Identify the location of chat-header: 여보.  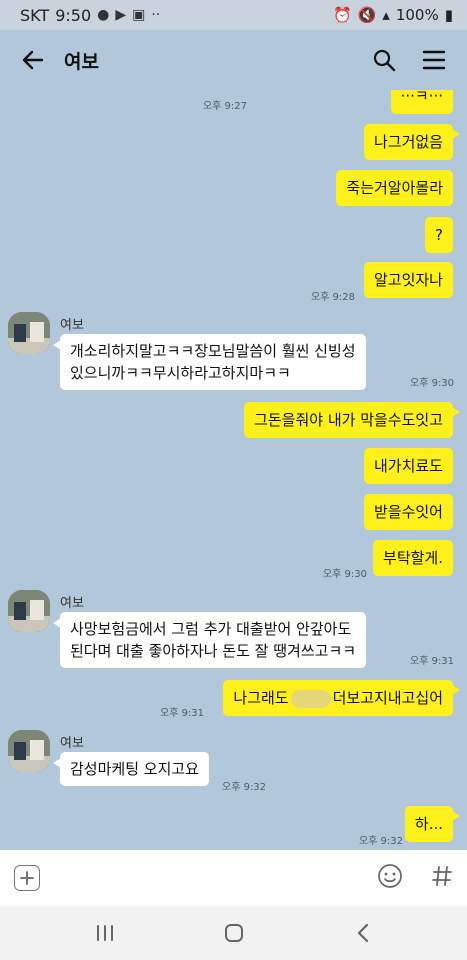
(233, 60).